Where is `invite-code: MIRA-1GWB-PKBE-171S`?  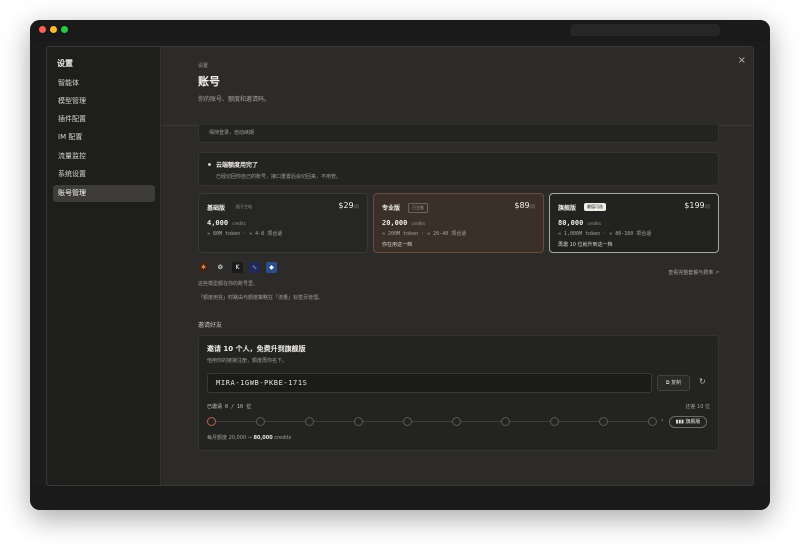
invite-code: MIRA-1GWB-PKBE-171S is located at coordinates (262, 383).